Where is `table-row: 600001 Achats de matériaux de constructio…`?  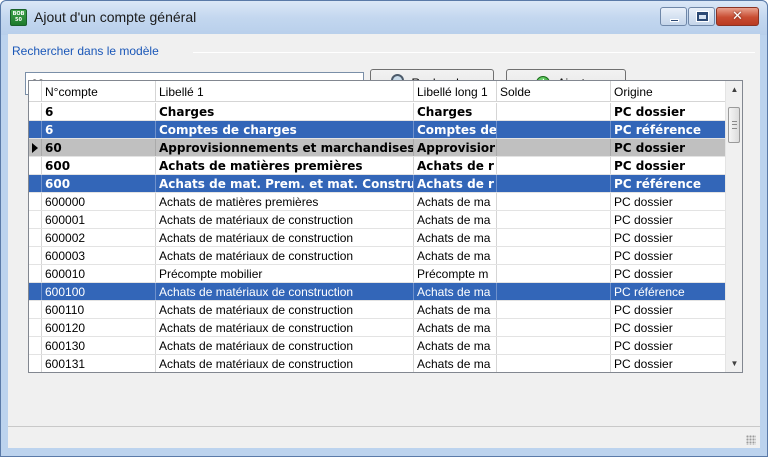 table-row: 600001 Achats de matériaux de constructio… is located at coordinates (377, 220).